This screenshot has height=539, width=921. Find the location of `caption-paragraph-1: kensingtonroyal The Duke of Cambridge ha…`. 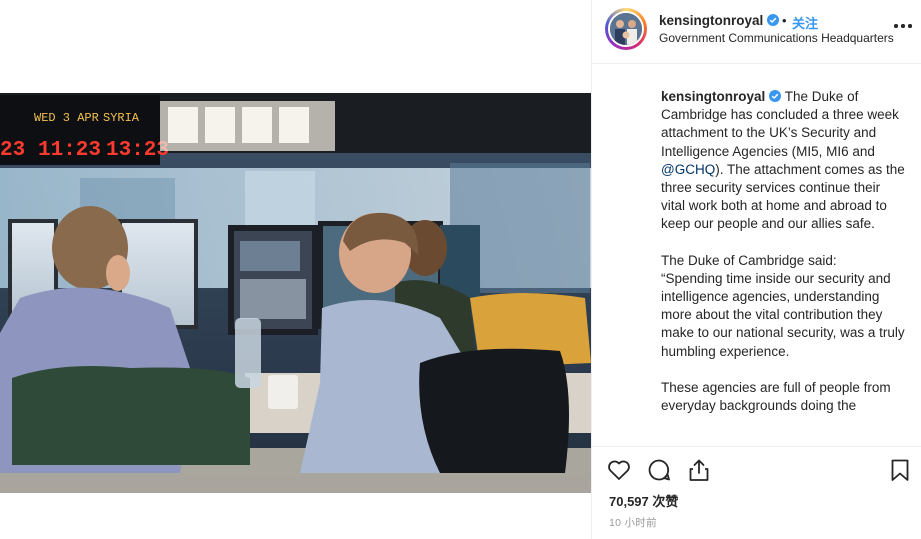

caption-paragraph-1: kensingtonroyal The Duke of Cambridge ha… is located at coordinates (783, 161).